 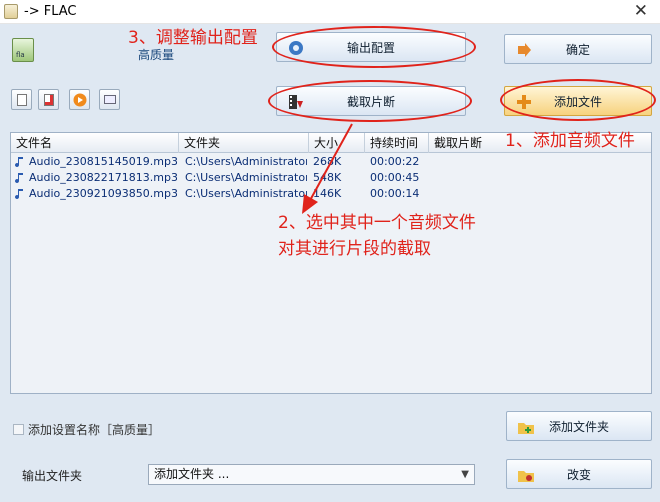 I want to click on change-button: 改变, so click(x=579, y=474).